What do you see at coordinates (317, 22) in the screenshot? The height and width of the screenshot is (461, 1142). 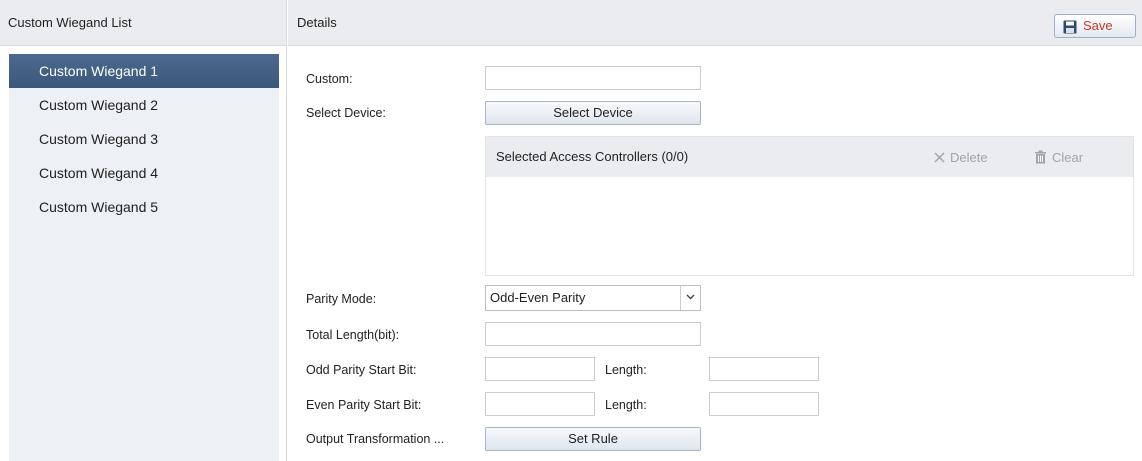 I see `details-title: Details` at bounding box center [317, 22].